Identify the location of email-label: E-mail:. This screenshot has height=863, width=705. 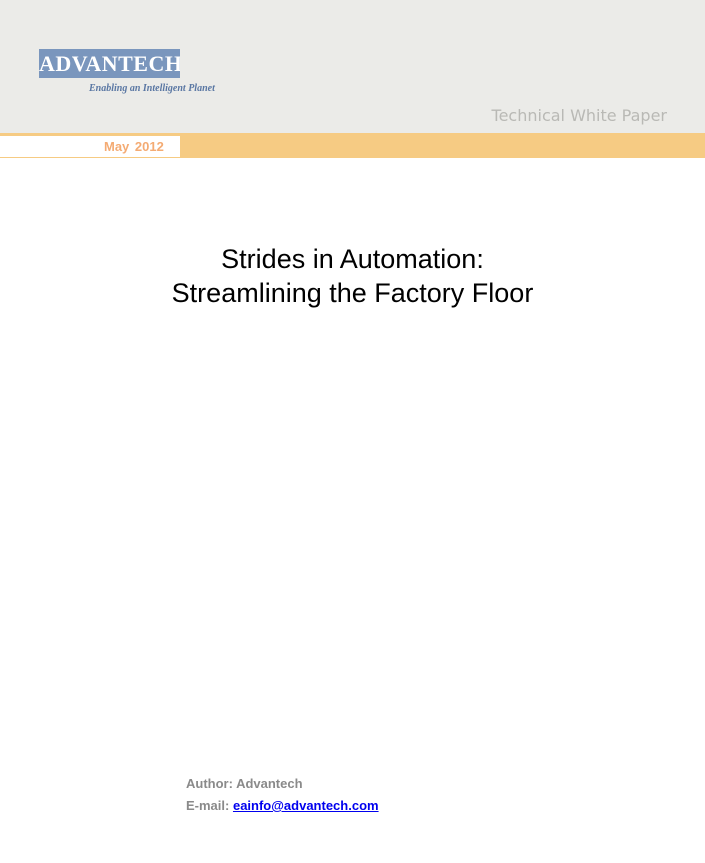
(208, 805).